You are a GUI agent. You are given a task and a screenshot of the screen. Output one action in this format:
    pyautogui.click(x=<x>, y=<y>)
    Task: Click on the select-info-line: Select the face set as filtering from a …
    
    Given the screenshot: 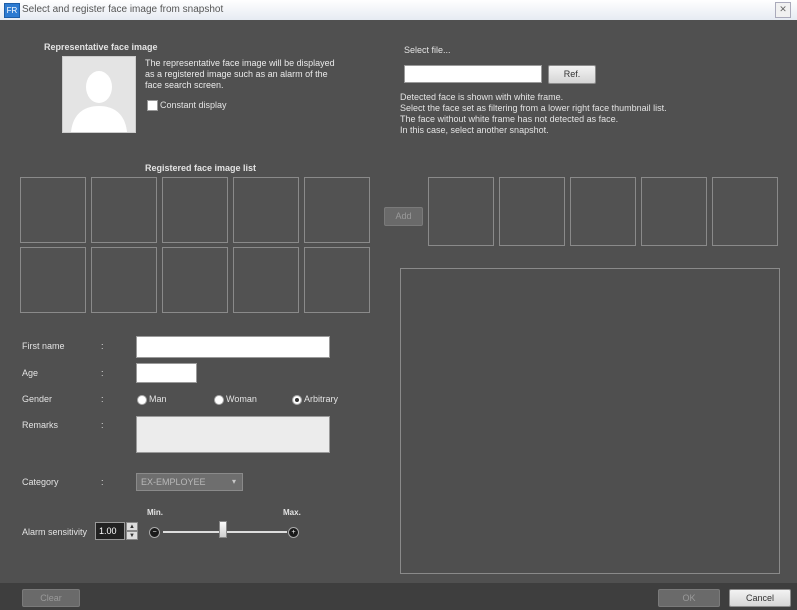 What is the action you would take?
    pyautogui.click(x=533, y=108)
    